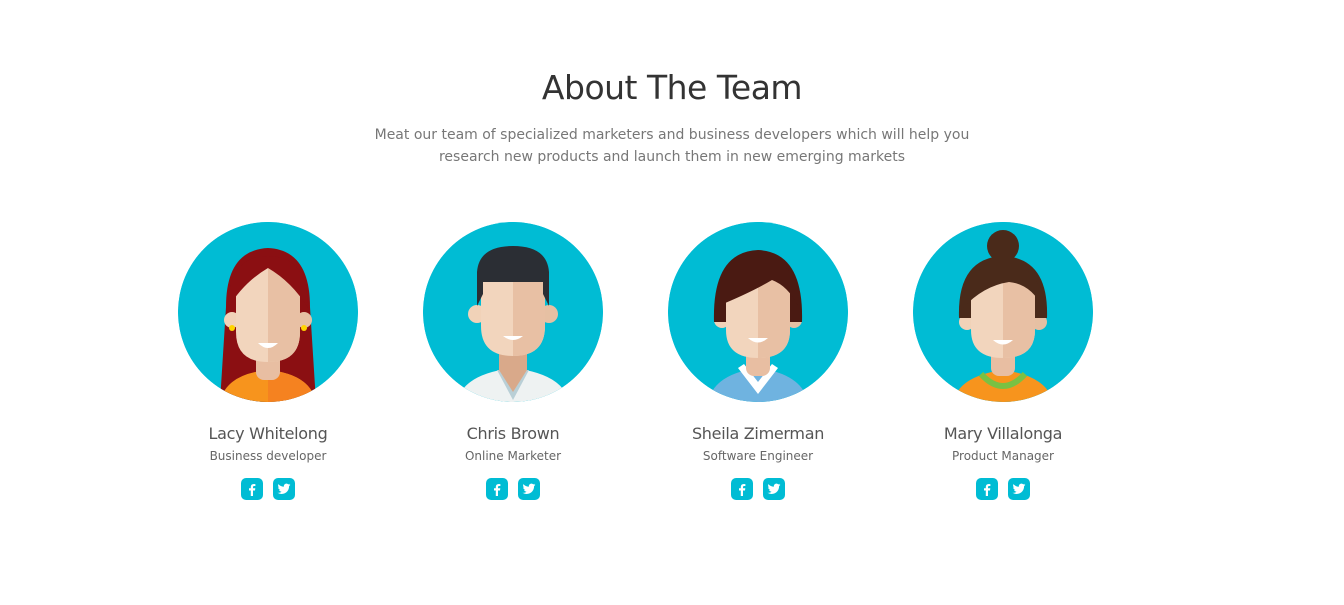  I want to click on man-dark-hair-avatar, so click(513, 312).